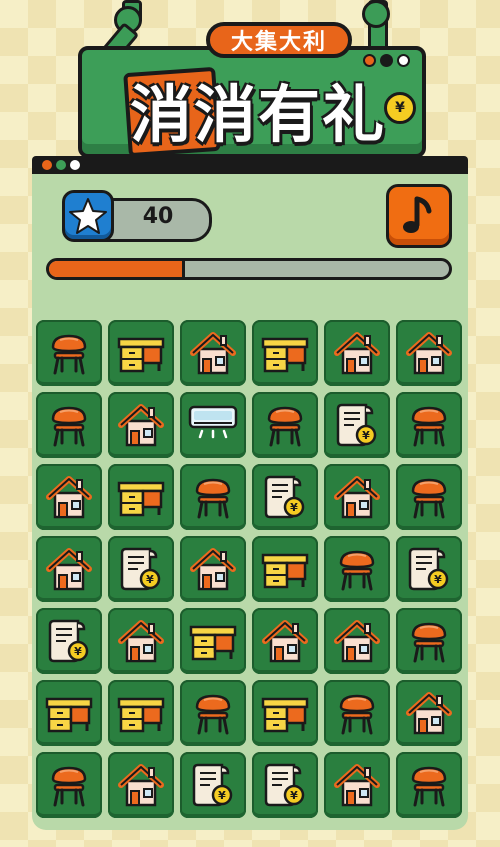 The width and height of the screenshot is (500, 847). What do you see at coordinates (279, 40) in the screenshot?
I see `subtitle-banner: 大集大利` at bounding box center [279, 40].